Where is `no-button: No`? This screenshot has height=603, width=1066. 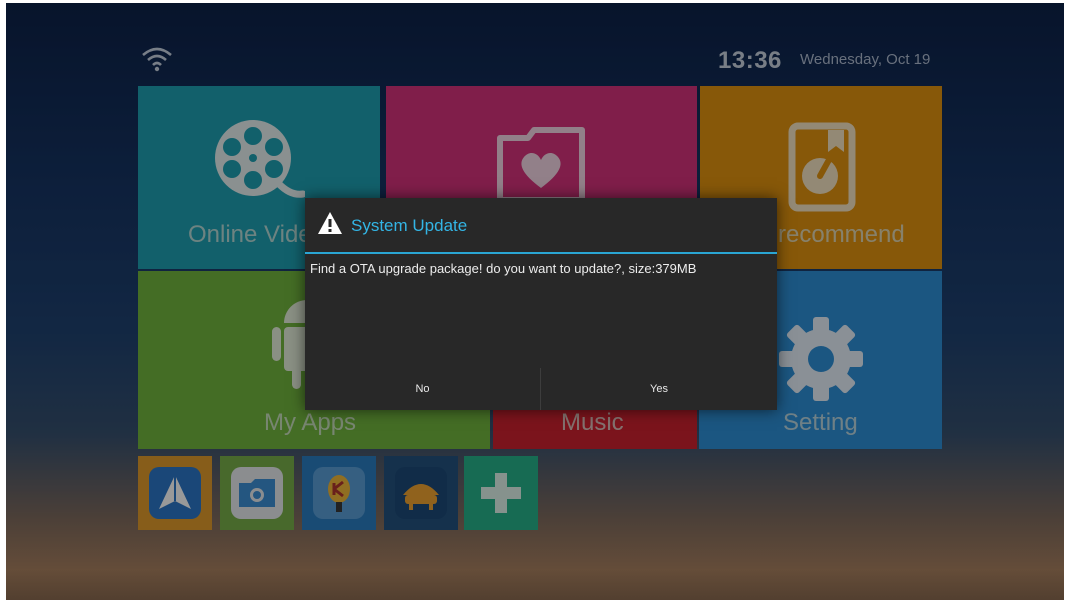
no-button: No is located at coordinates (422, 389).